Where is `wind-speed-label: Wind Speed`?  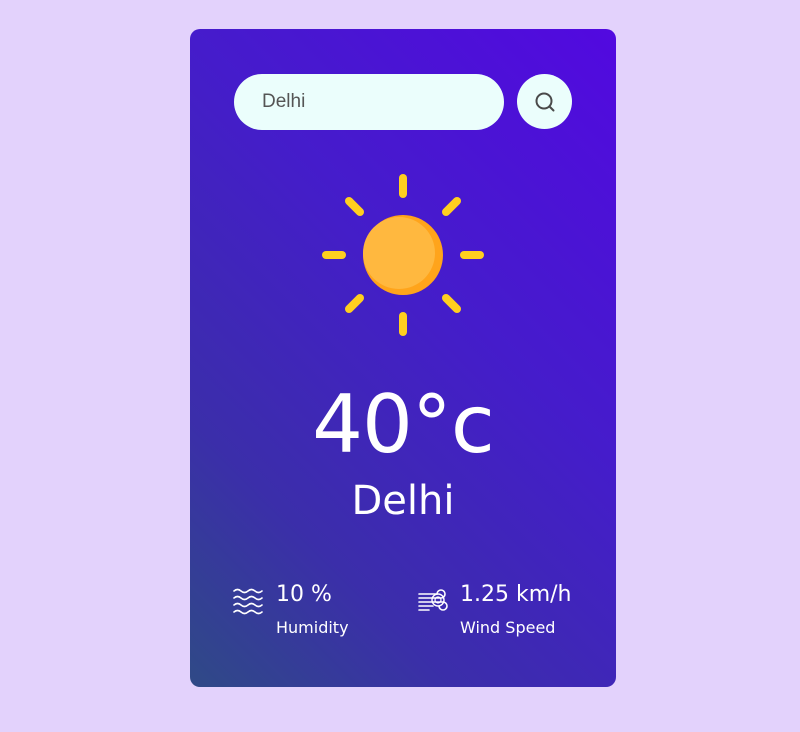 wind-speed-label: Wind Speed is located at coordinates (508, 627).